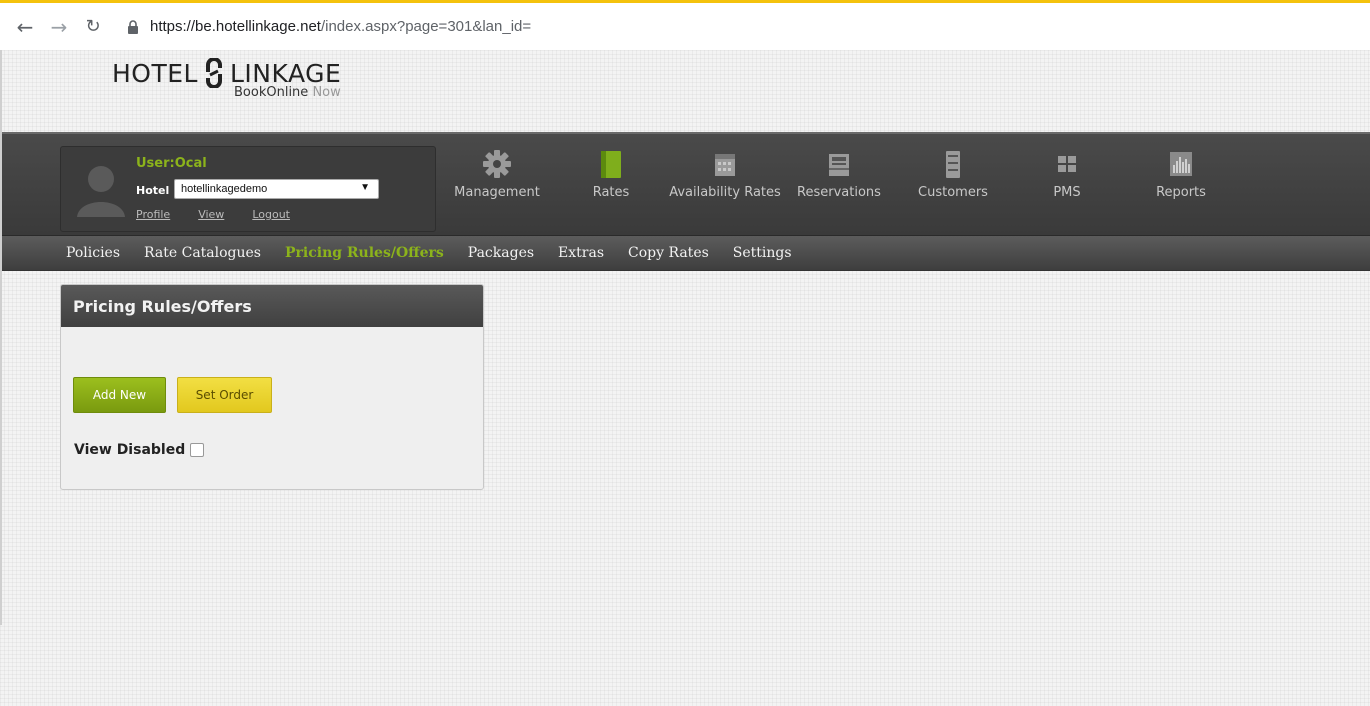 The width and height of the screenshot is (1370, 706). What do you see at coordinates (725, 165) in the screenshot?
I see `calendar-icon` at bounding box center [725, 165].